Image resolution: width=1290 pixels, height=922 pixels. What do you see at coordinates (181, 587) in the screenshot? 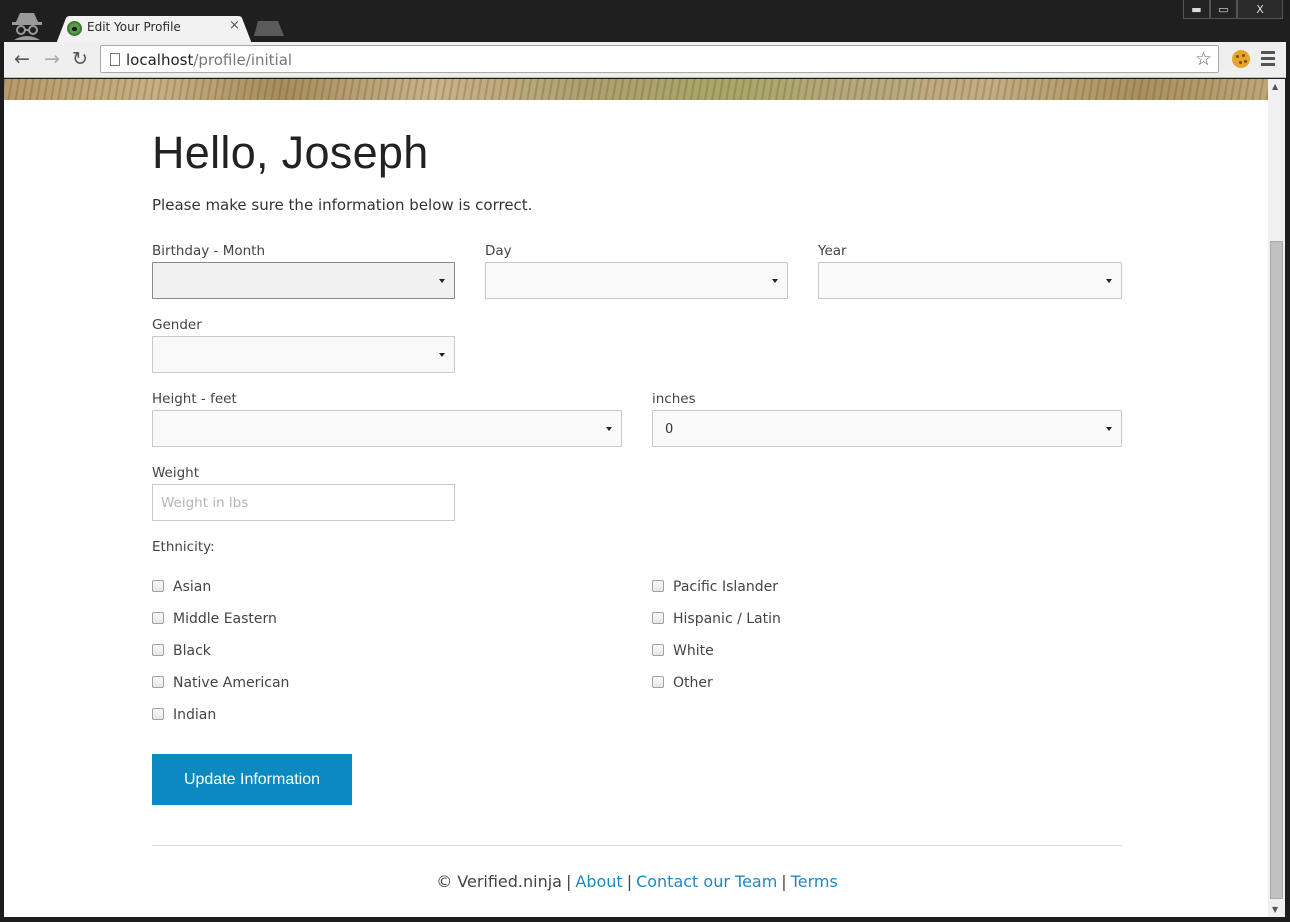
I see `ethnicity-option-asian: Asian` at bounding box center [181, 587].